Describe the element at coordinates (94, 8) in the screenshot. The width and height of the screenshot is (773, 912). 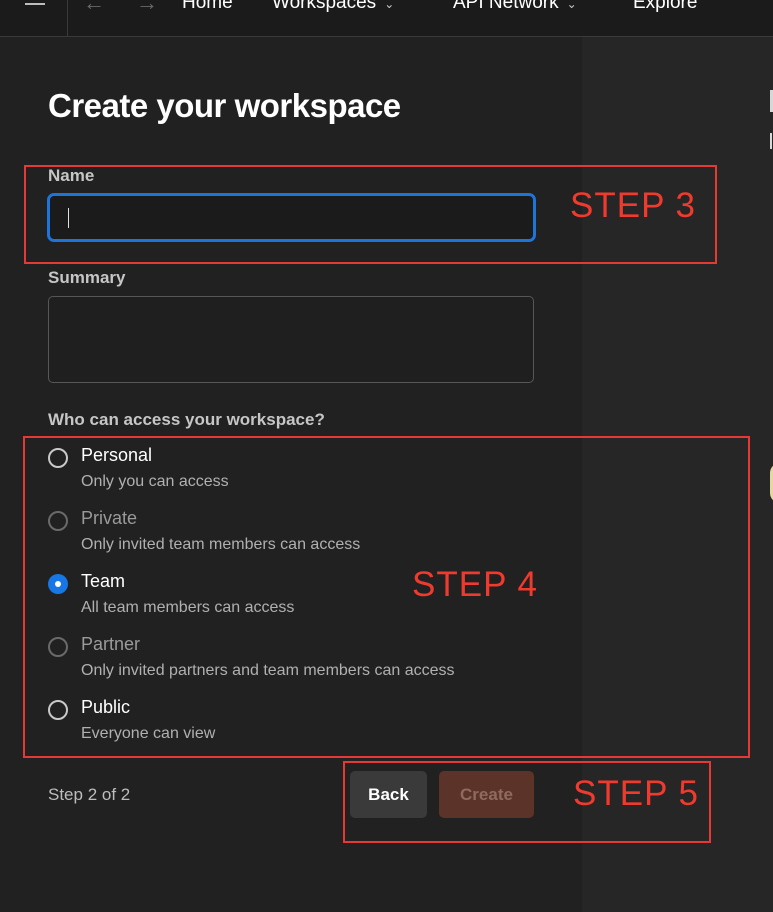
I see `back-arrow-icon: ←` at that location.